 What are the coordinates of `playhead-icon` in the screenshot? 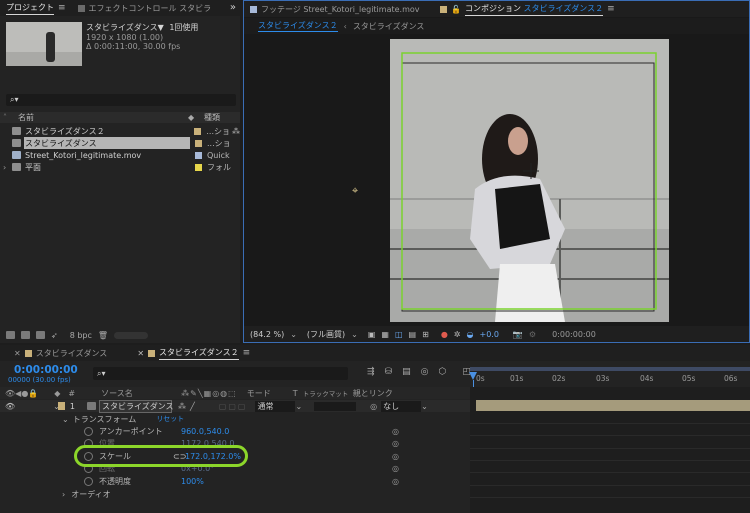 It's located at (473, 376).